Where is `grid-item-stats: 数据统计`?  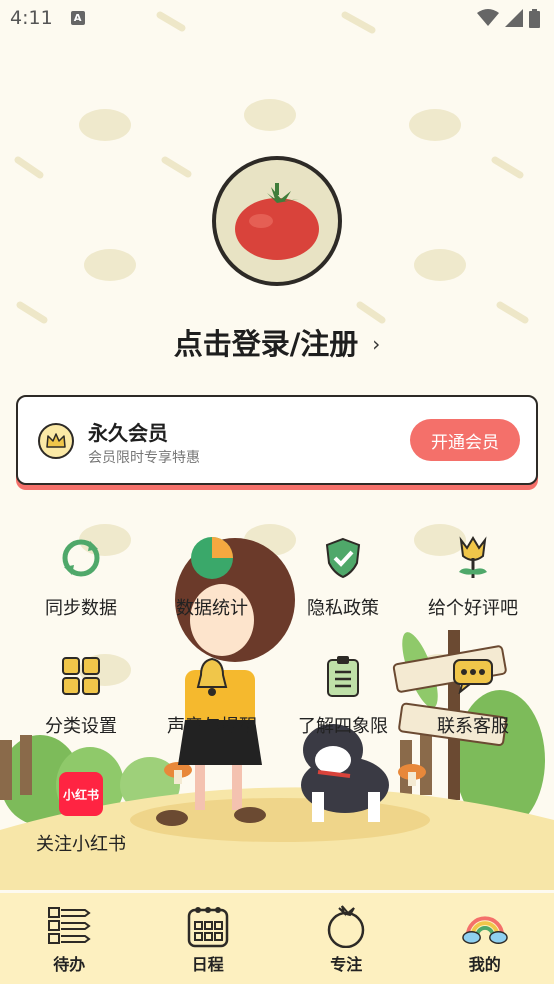 grid-item-stats: 数据统计 is located at coordinates (212, 584).